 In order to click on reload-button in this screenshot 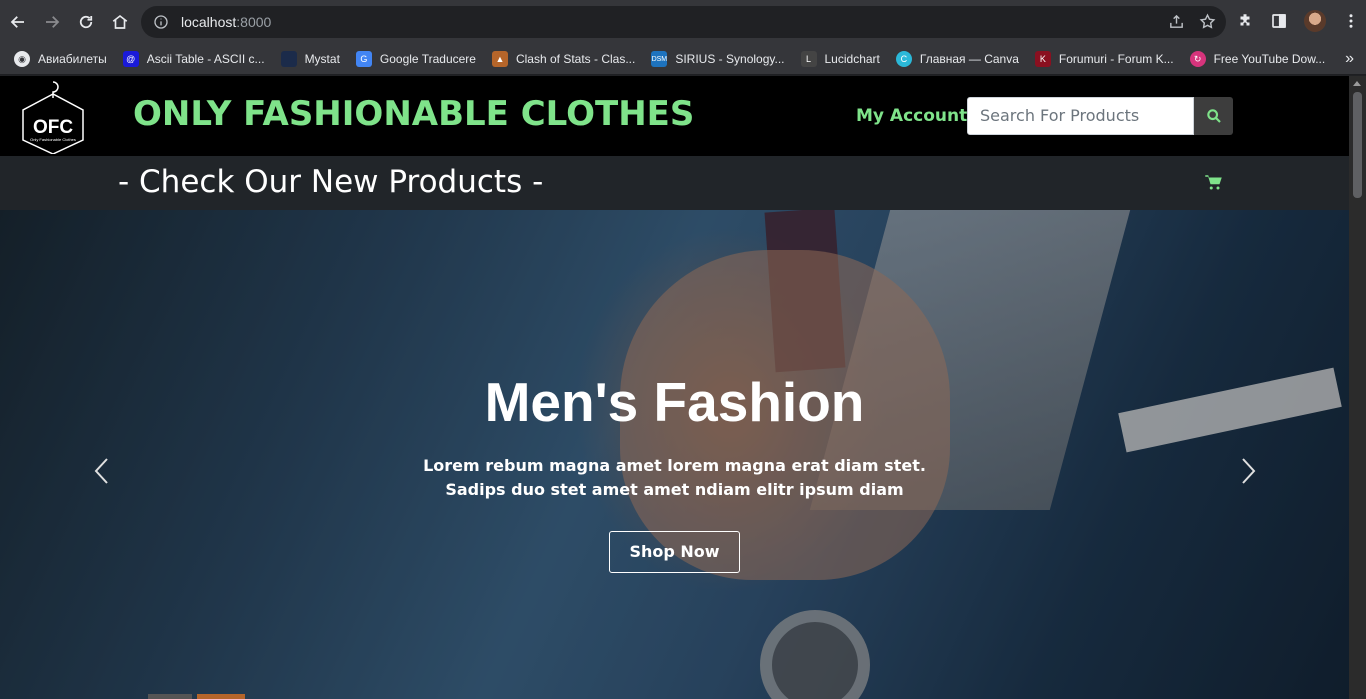, I will do `click(86, 22)`.